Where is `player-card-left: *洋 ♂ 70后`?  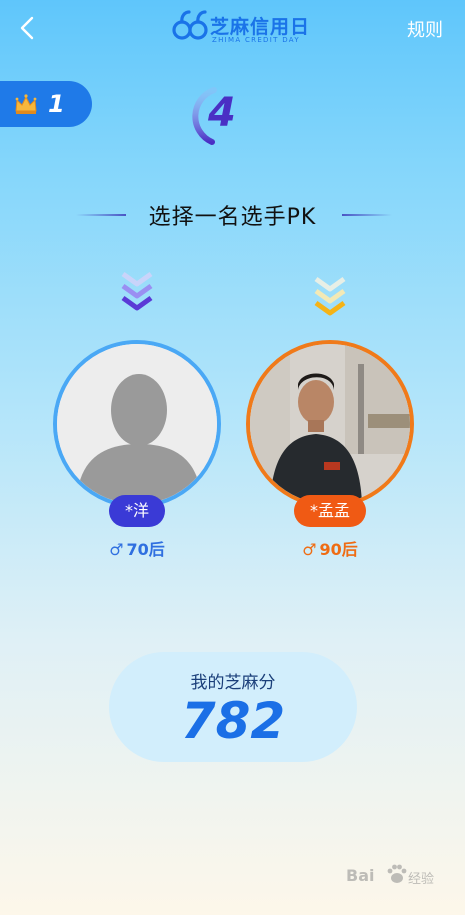
player-card-left: *洋 ♂ 70后 is located at coordinates (137, 450).